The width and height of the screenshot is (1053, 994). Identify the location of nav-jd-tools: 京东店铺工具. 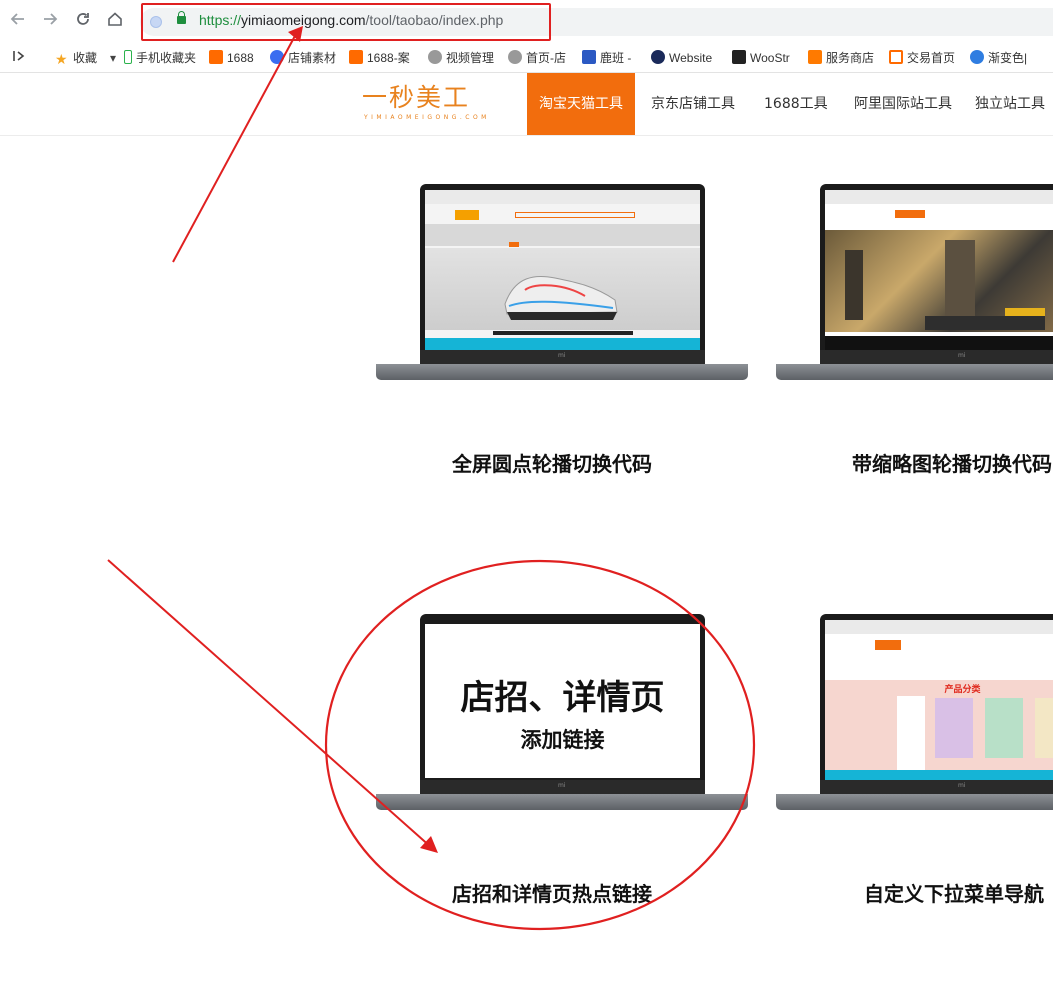
(693, 104).